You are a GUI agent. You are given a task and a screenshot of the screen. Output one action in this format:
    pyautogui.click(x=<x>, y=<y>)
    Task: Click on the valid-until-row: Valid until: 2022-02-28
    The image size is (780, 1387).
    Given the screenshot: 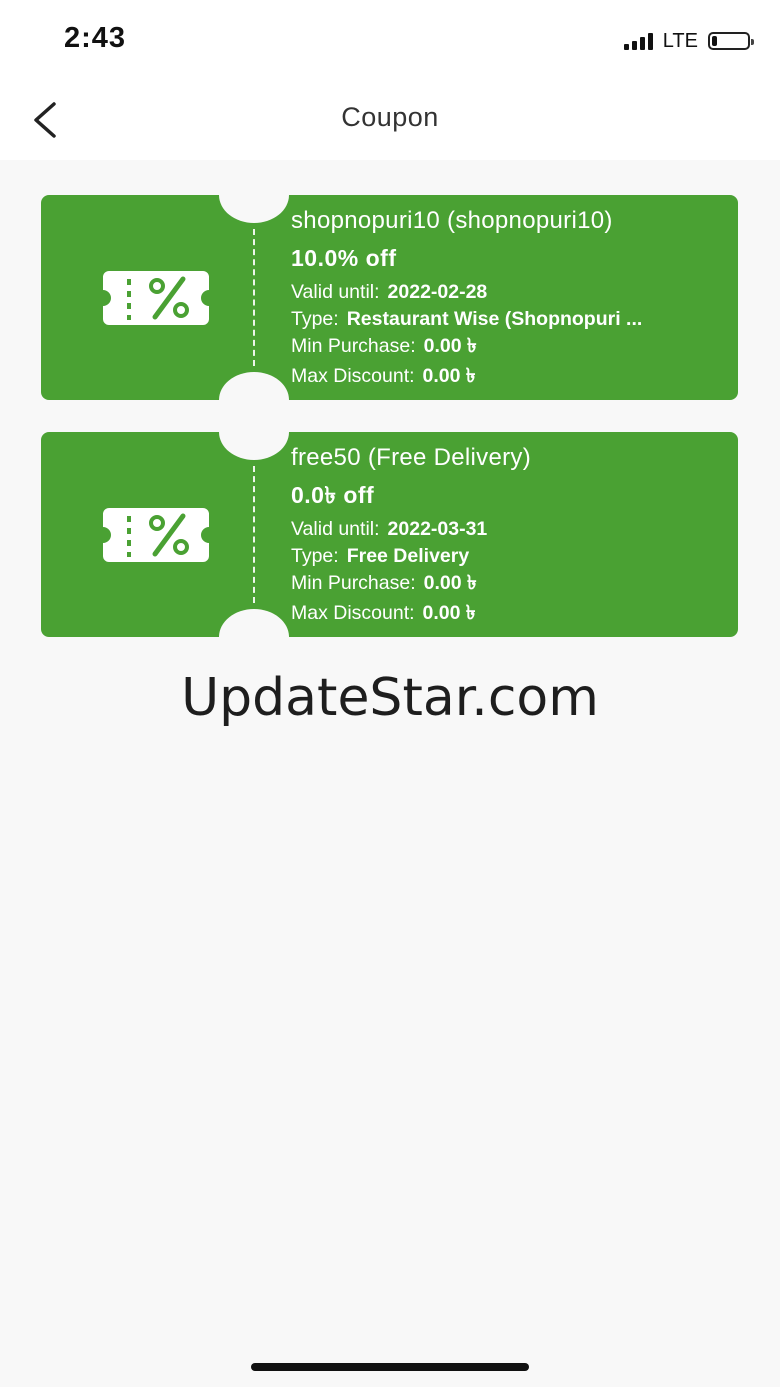 What is the action you would take?
    pyautogui.click(x=389, y=292)
    